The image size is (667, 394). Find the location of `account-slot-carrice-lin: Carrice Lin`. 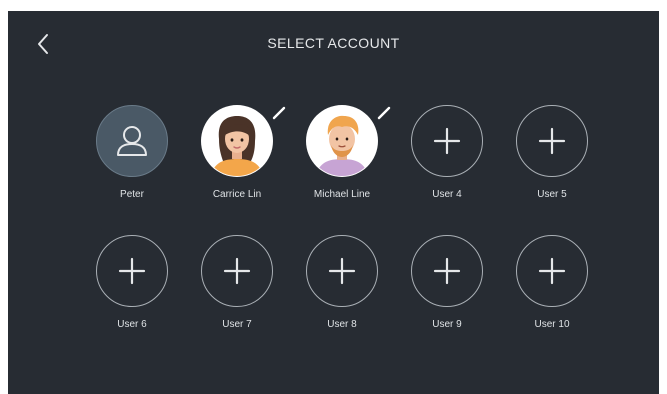

account-slot-carrice-lin: Carrice Lin is located at coordinates (239, 165).